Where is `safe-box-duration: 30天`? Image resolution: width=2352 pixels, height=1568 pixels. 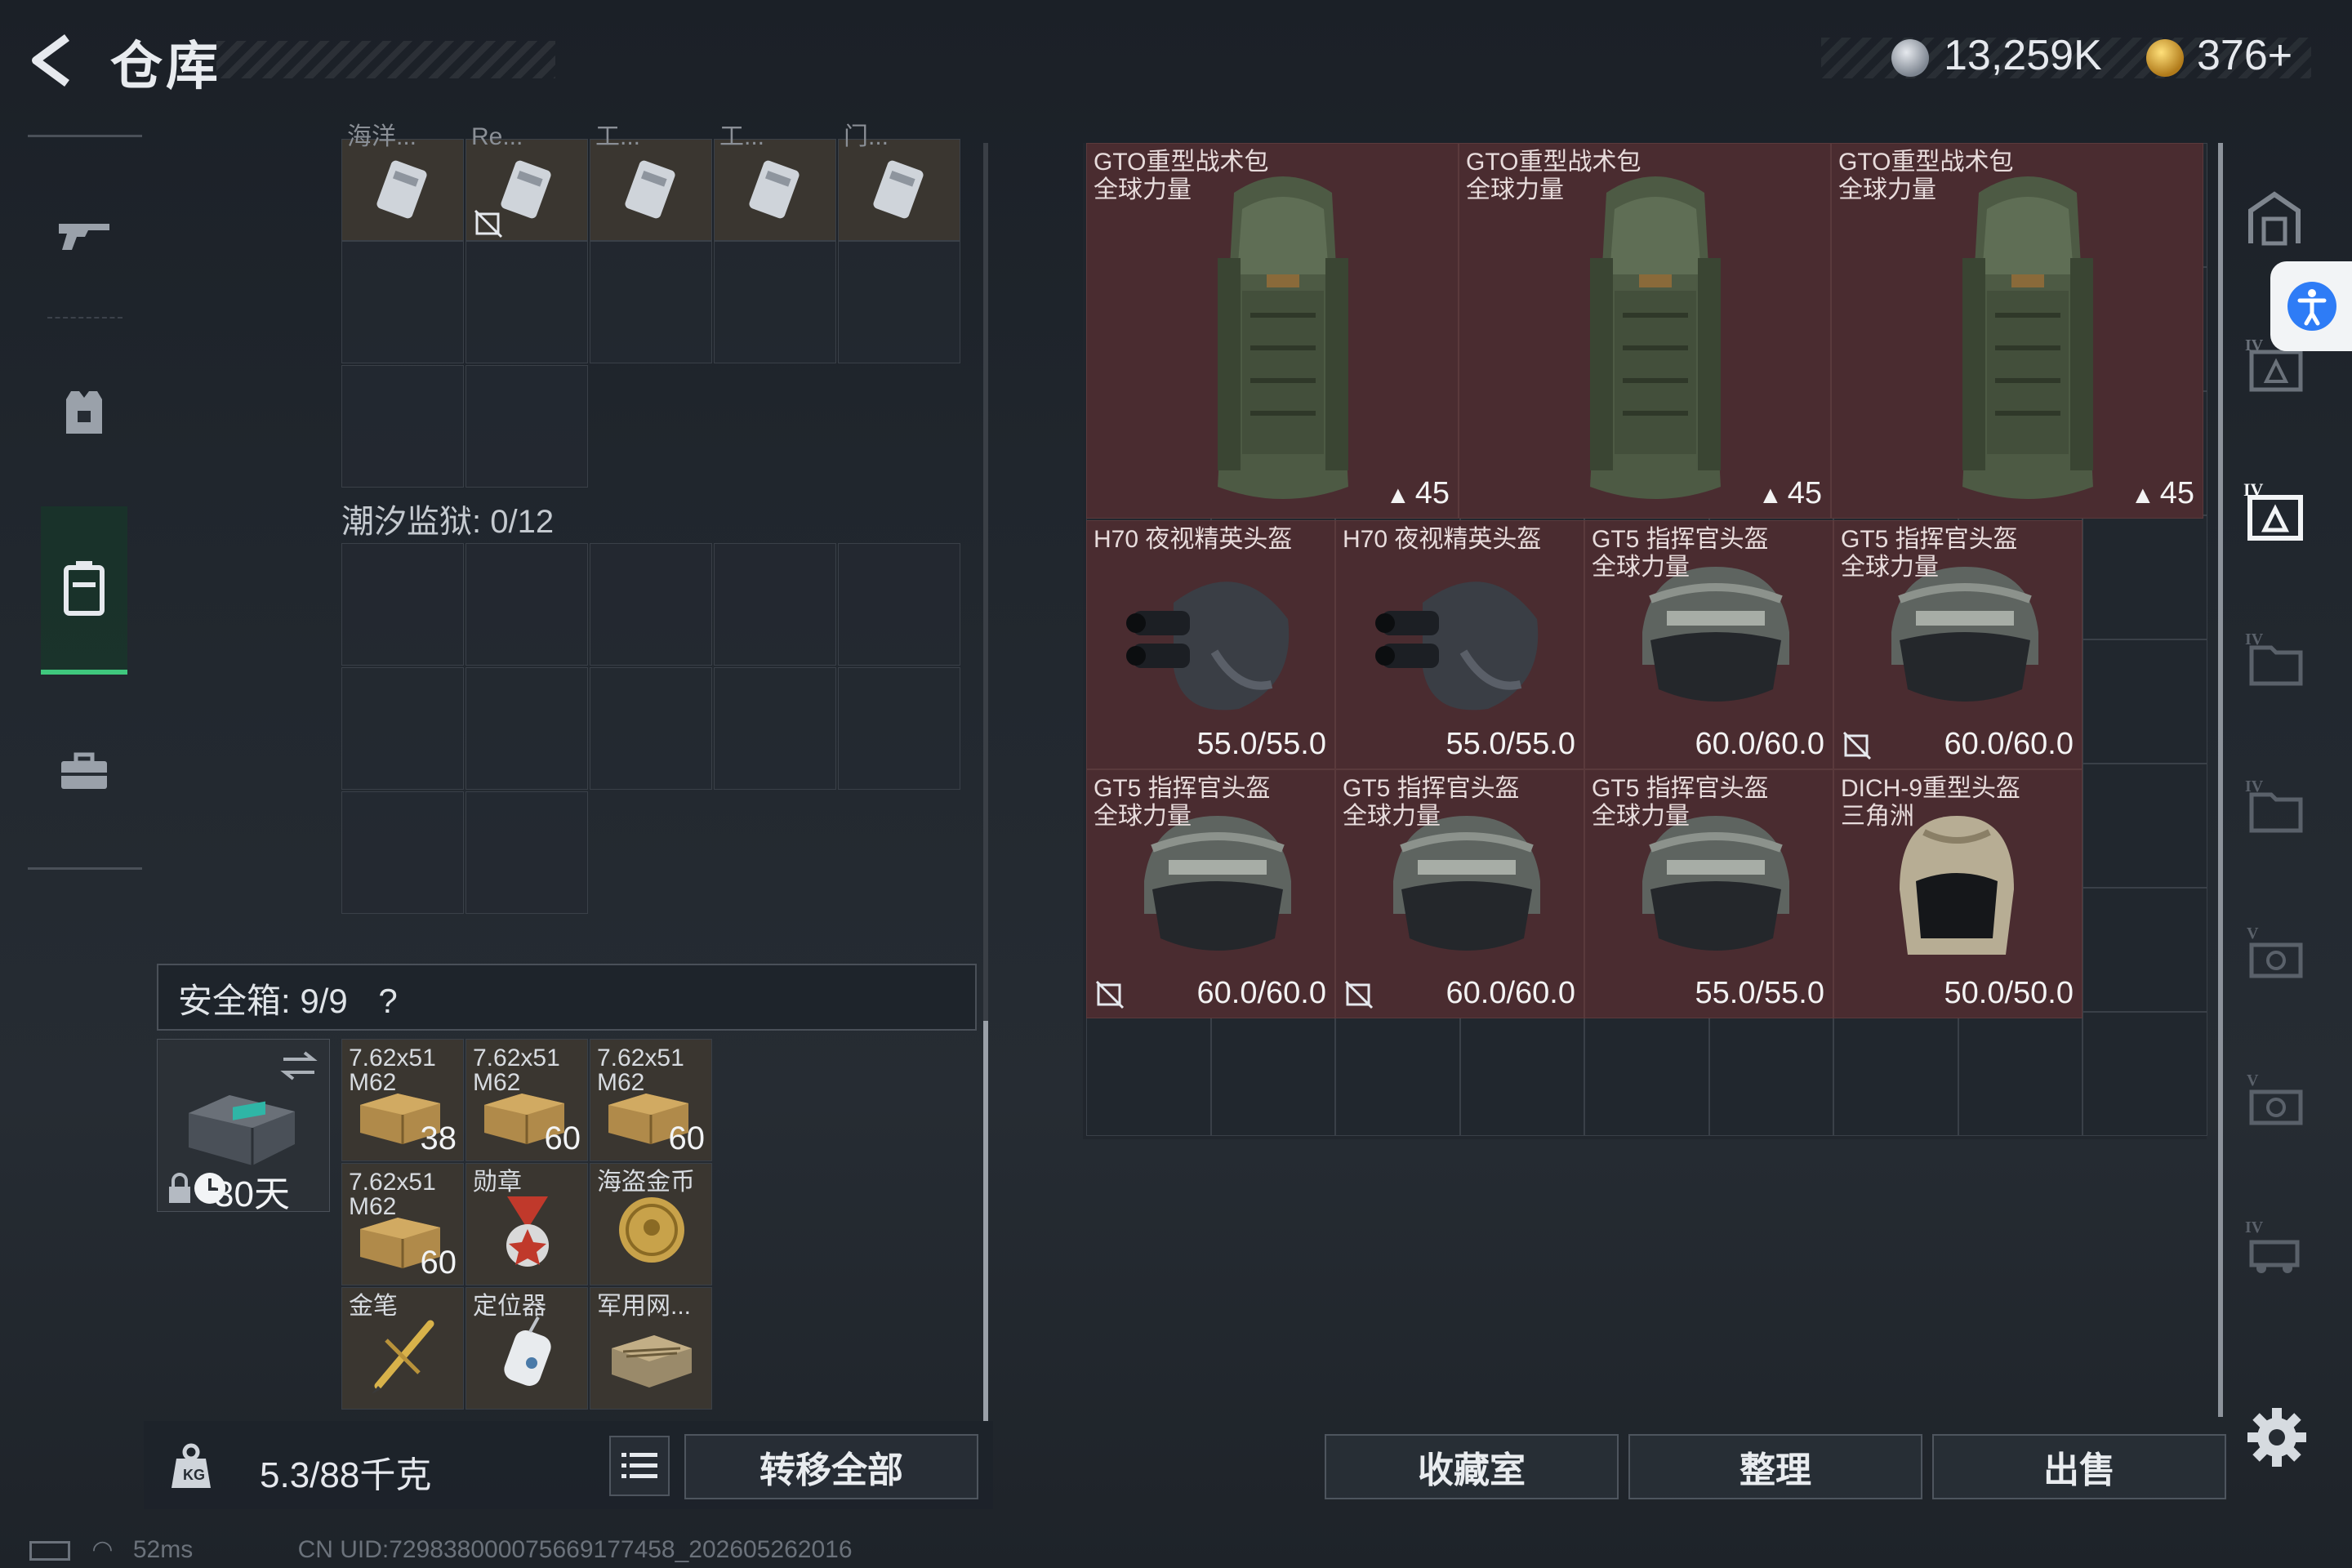
safe-box-duration: 30天 is located at coordinates (252, 1194).